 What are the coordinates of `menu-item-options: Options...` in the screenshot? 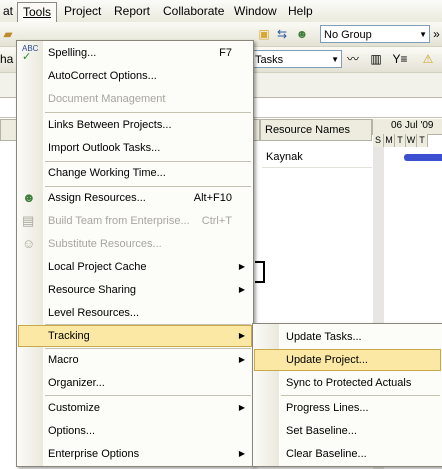 It's located at (135, 431).